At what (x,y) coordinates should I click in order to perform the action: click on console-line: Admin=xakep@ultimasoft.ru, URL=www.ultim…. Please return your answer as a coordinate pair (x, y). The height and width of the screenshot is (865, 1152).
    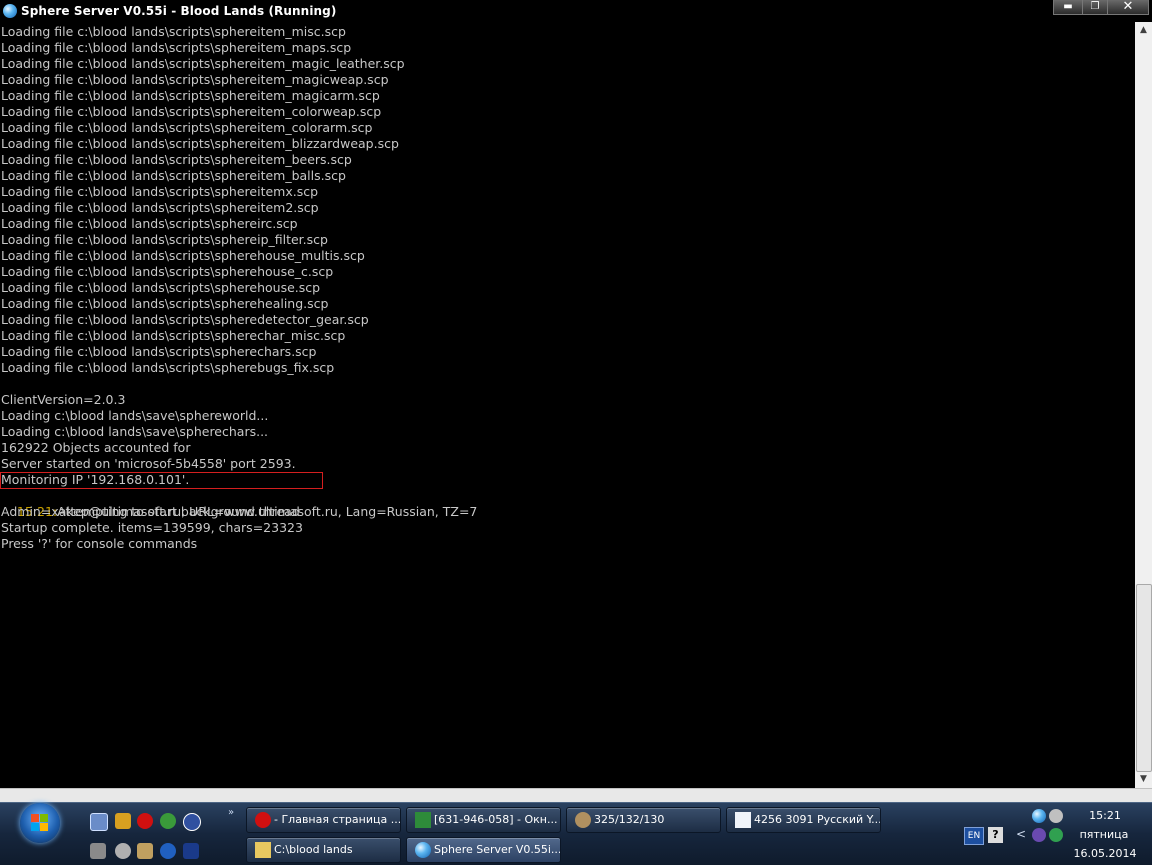
    Looking at the image, I should click on (239, 511).